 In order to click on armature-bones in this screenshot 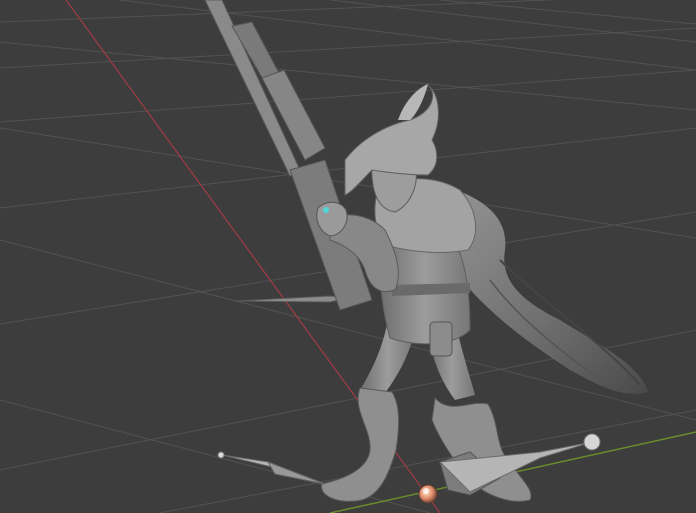, I will do `click(409, 463)`.